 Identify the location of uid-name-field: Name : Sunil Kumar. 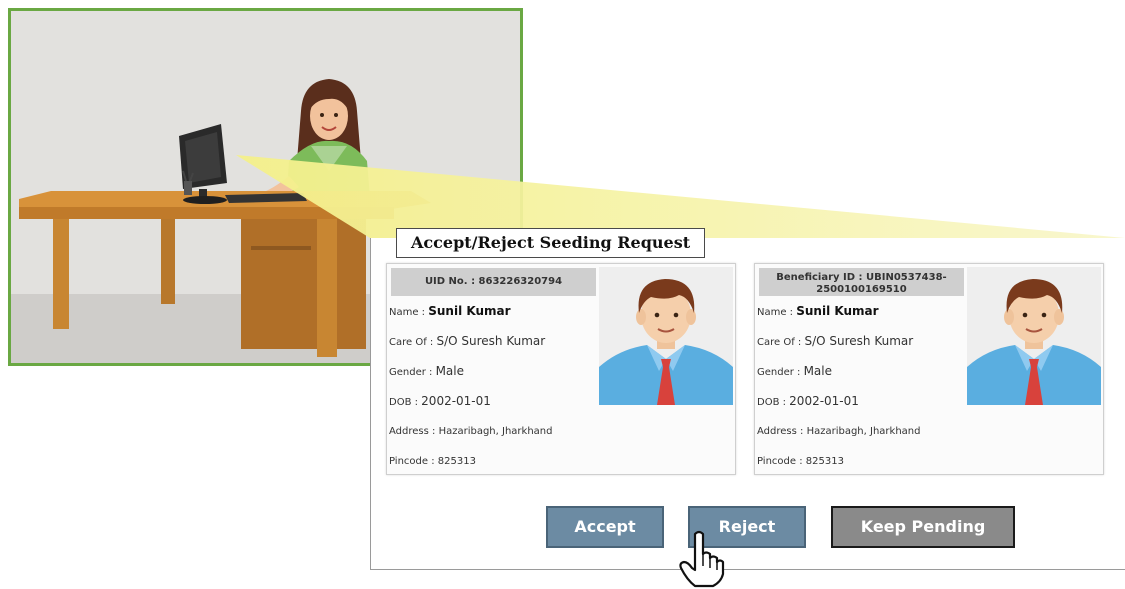
(494, 317).